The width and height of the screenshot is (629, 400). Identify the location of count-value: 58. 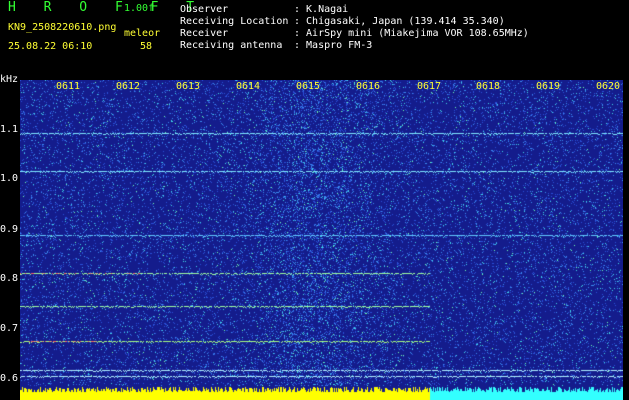
(146, 46).